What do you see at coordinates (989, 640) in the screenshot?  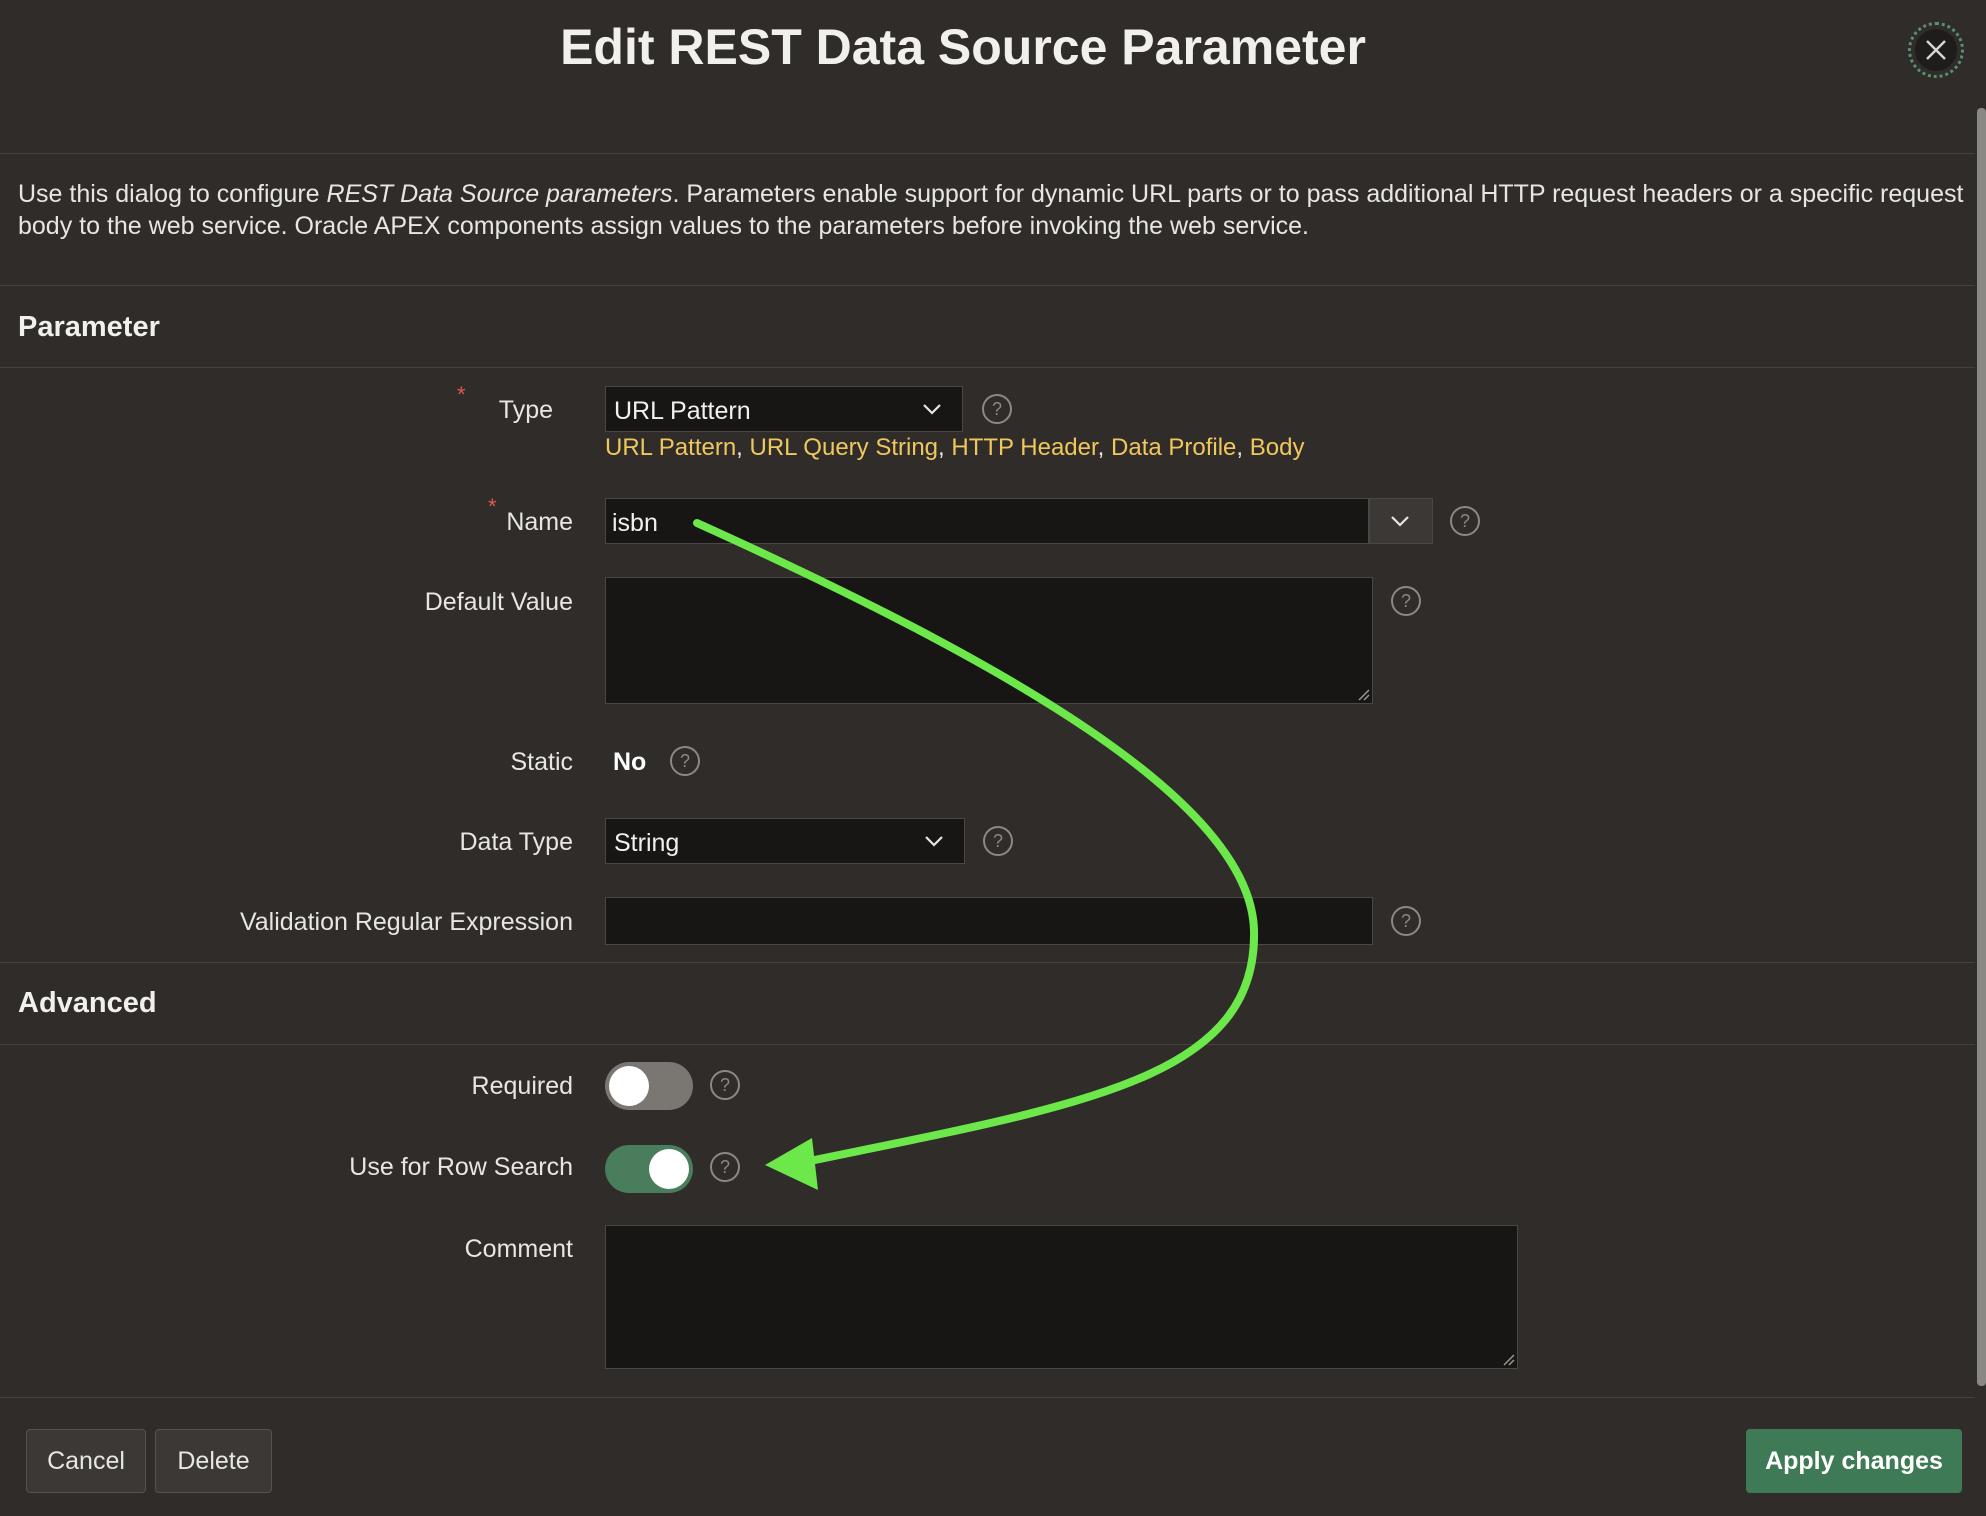 I see `default-value-textarea` at bounding box center [989, 640].